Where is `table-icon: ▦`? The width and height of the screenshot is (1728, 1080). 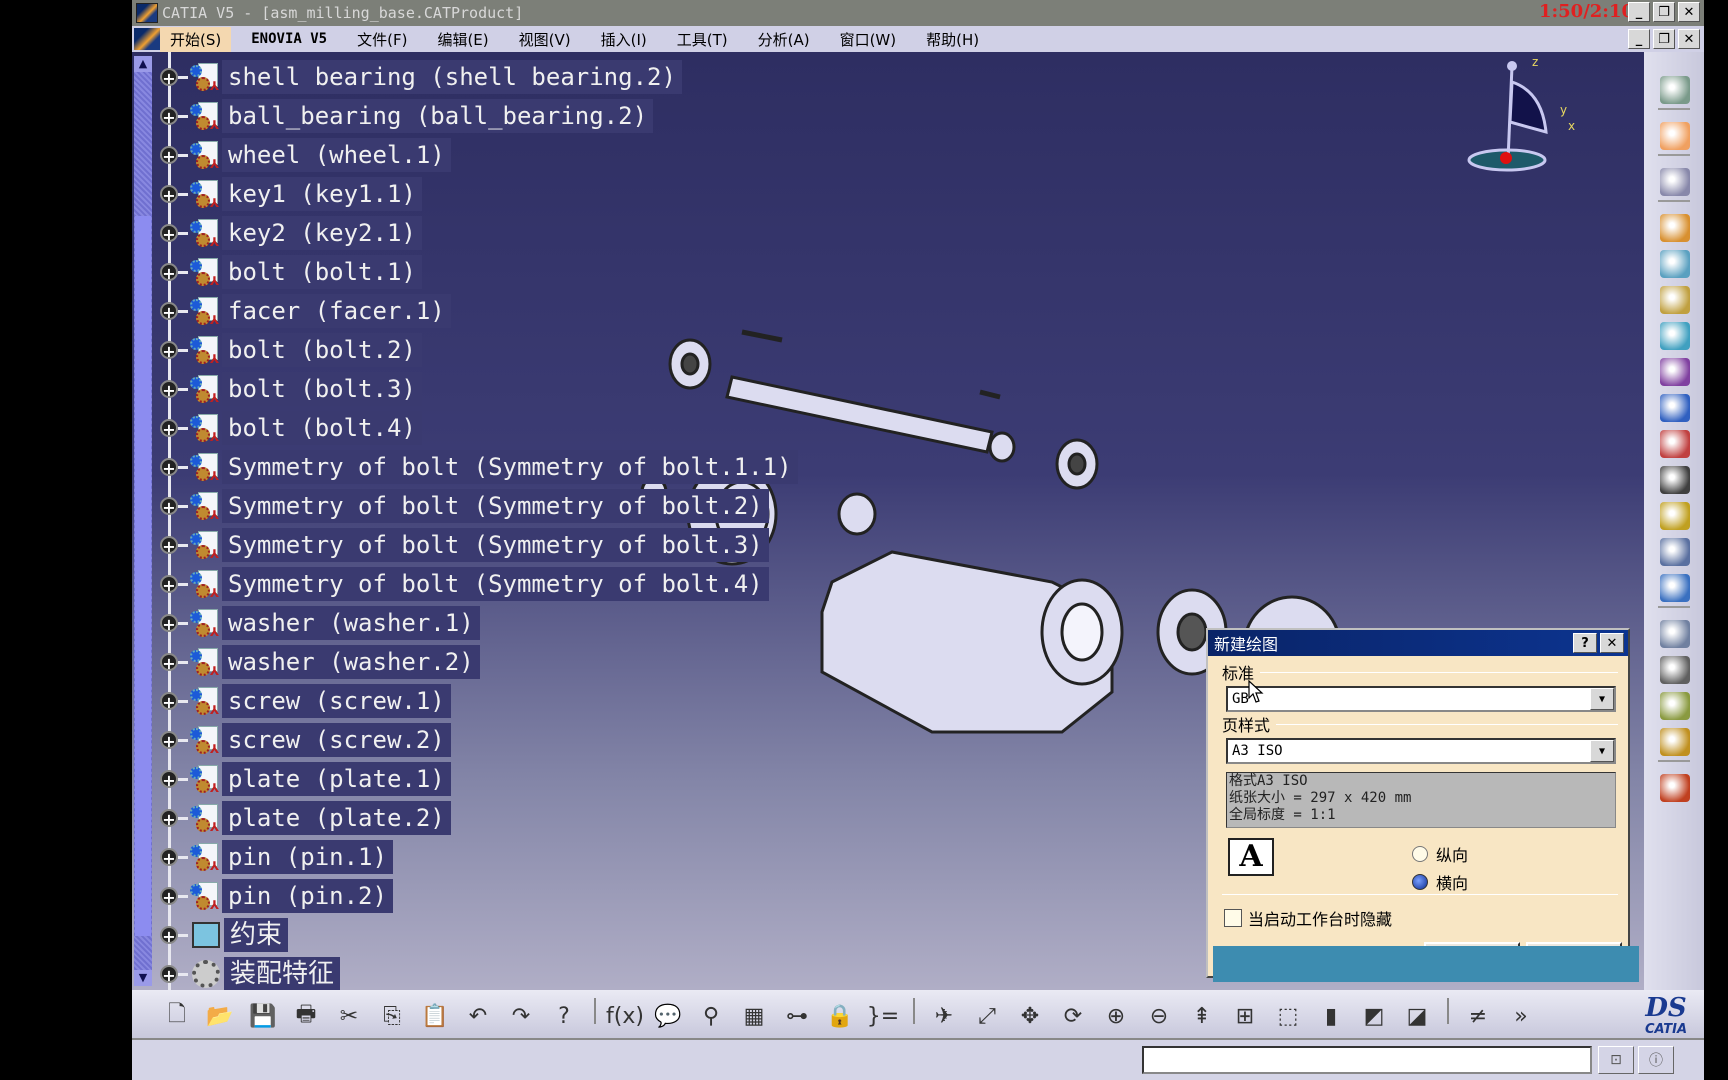 table-icon: ▦ is located at coordinates (754, 1016).